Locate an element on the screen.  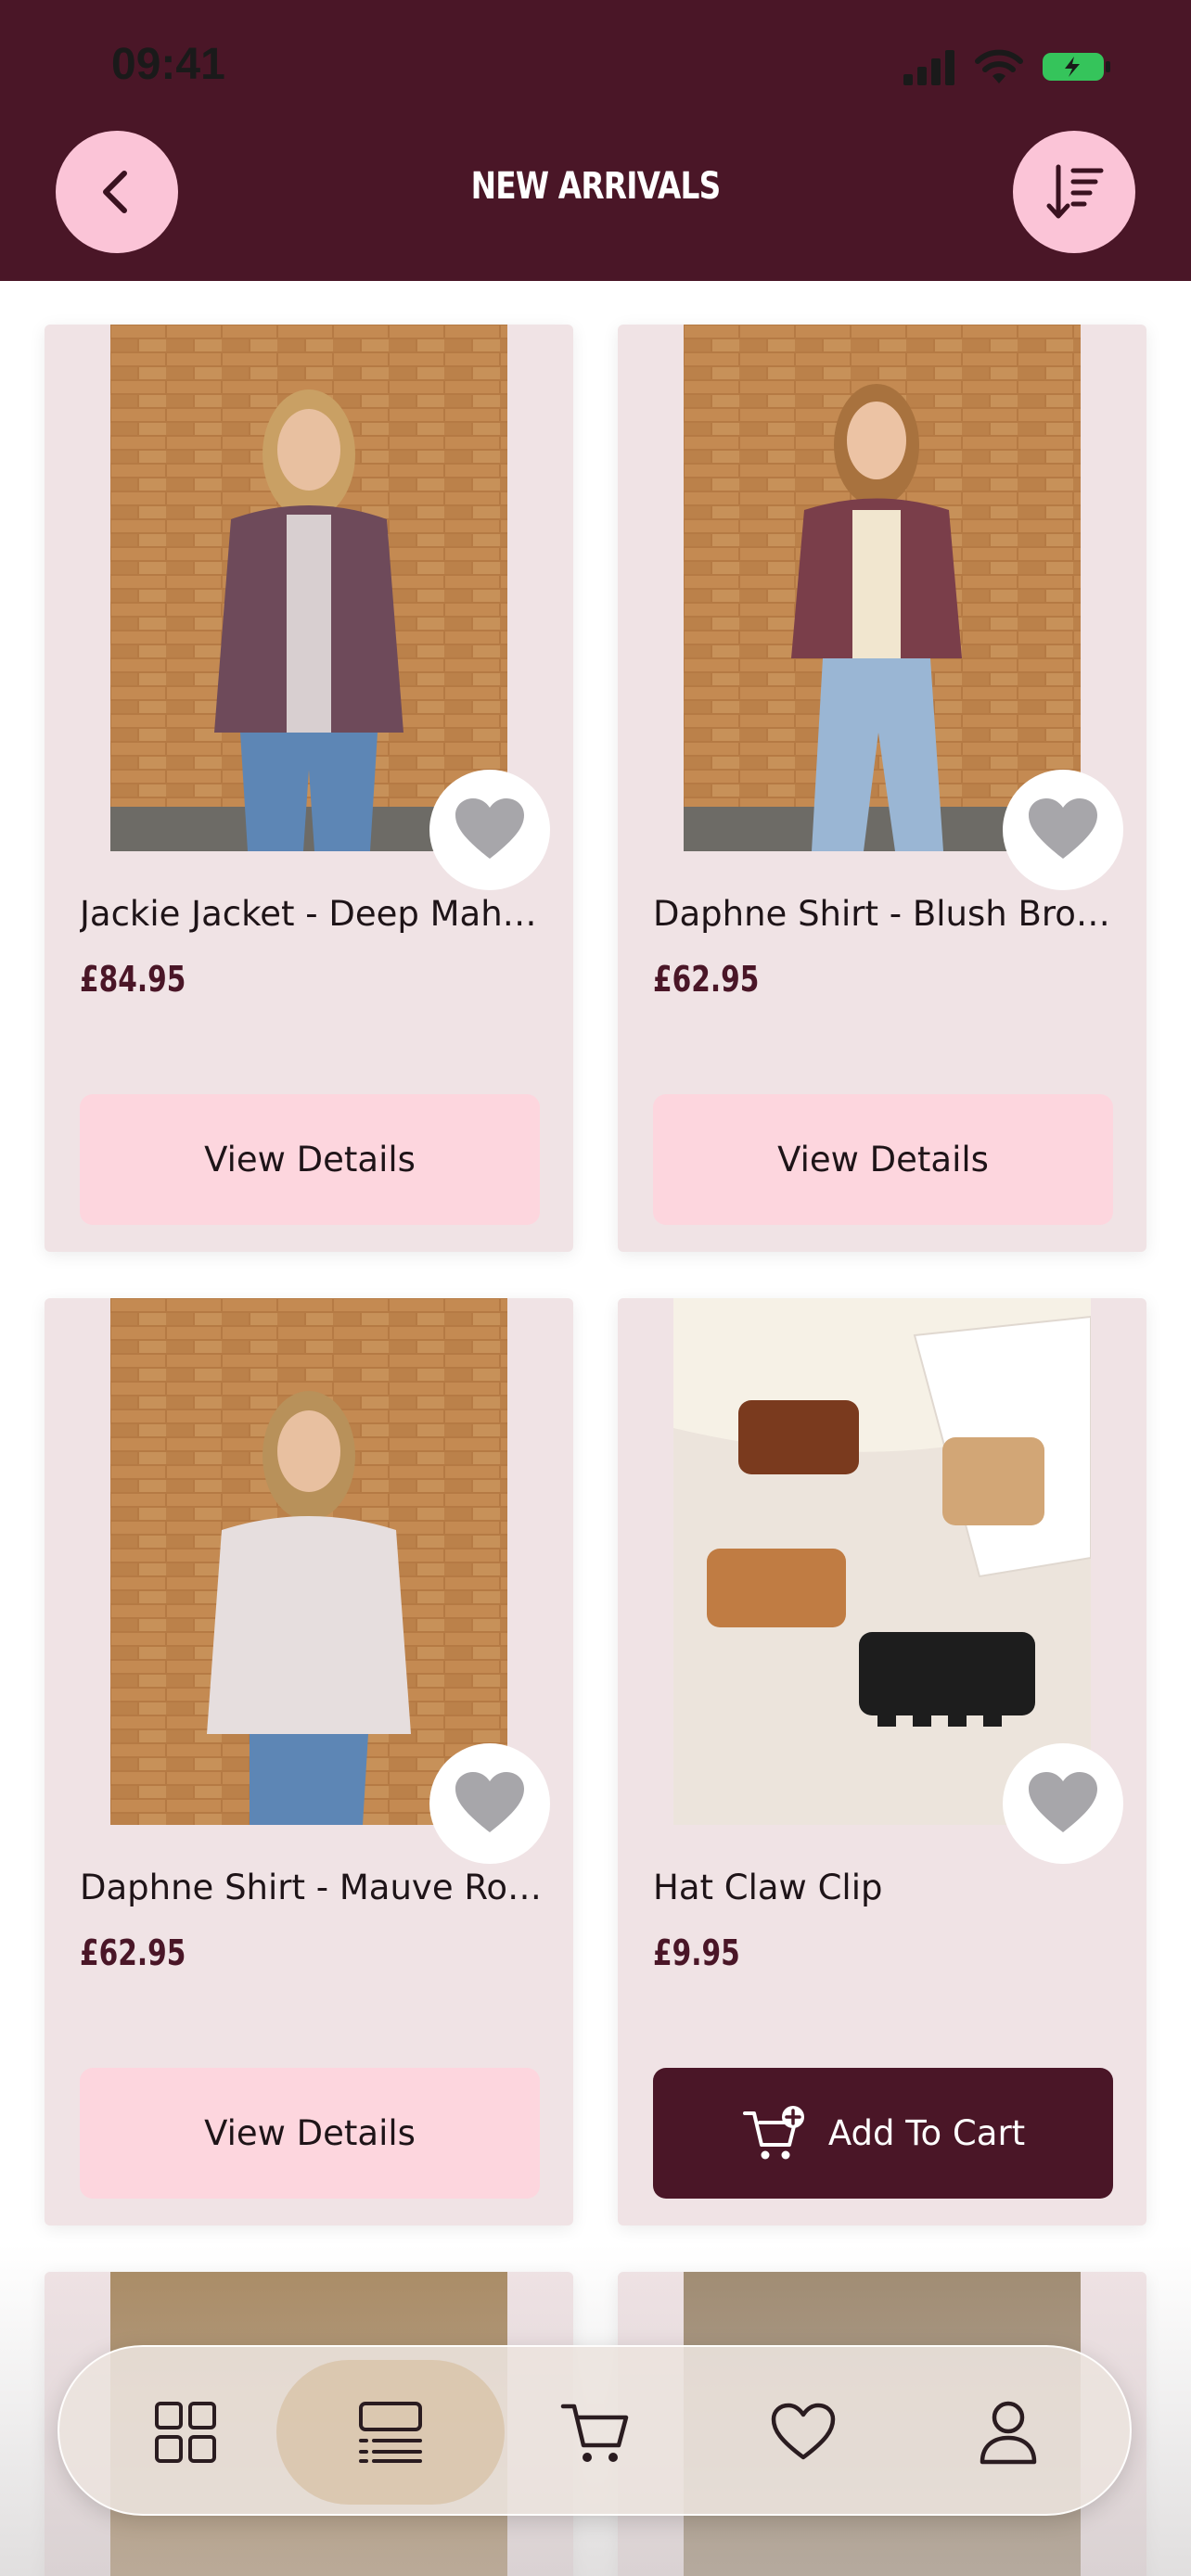
tab-profile is located at coordinates (1008, 2433).